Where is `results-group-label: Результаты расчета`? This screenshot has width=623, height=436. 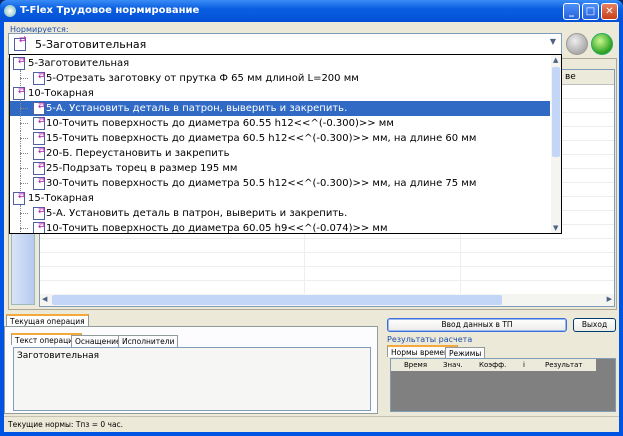 results-group-label: Результаты расчета is located at coordinates (430, 339).